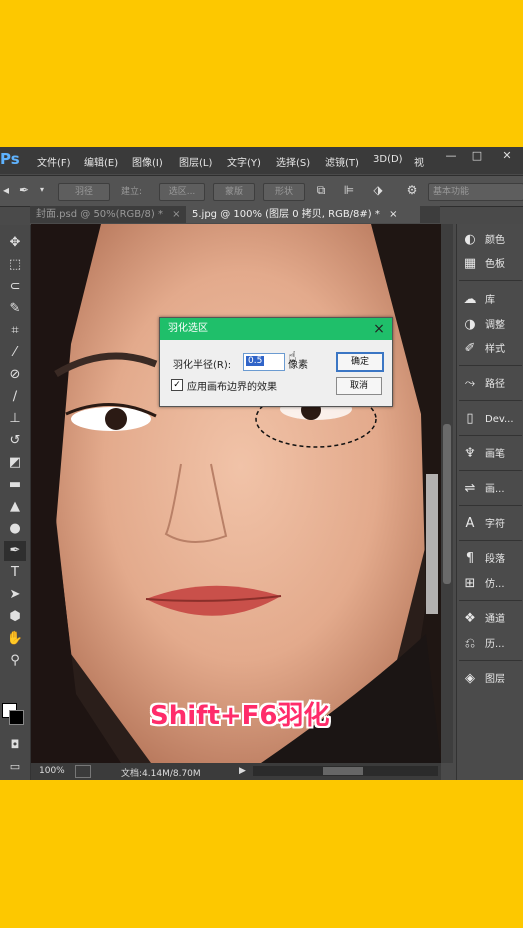  Describe the element at coordinates (101, 161) in the screenshot. I see `menu-edit: 编辑(E)` at that location.